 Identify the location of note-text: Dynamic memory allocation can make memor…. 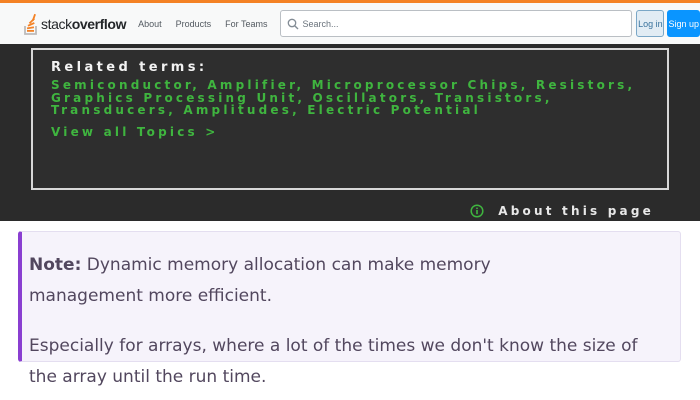
(260, 280).